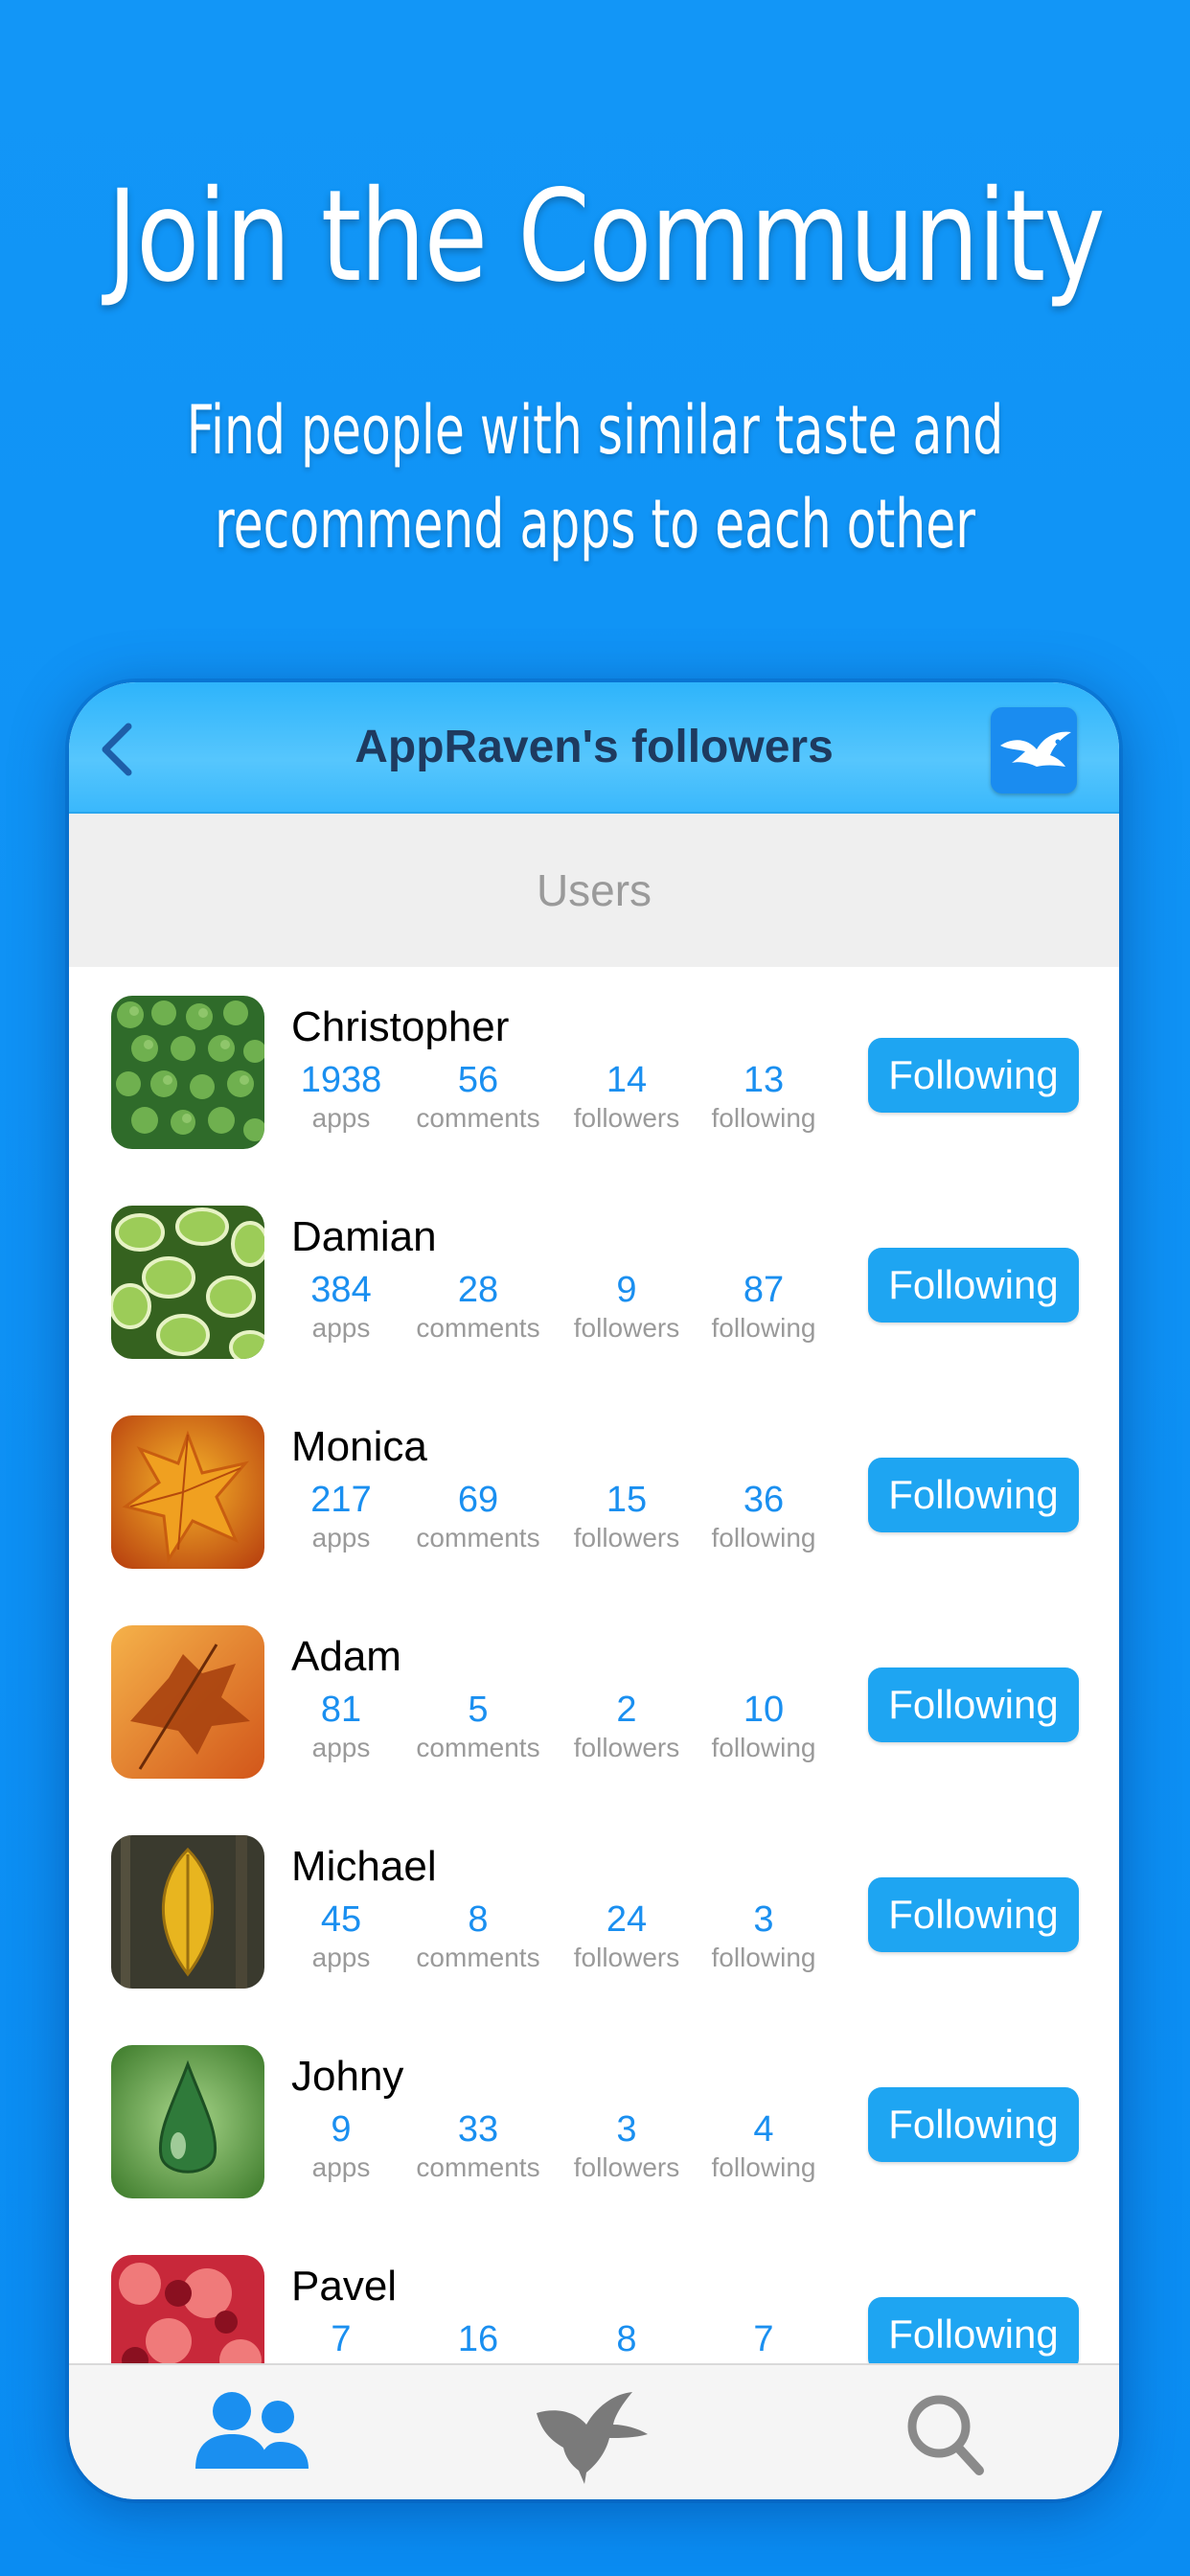 Image resolution: width=1190 pixels, height=2576 pixels. I want to click on stat-followers: 9 followers, so click(627, 1307).